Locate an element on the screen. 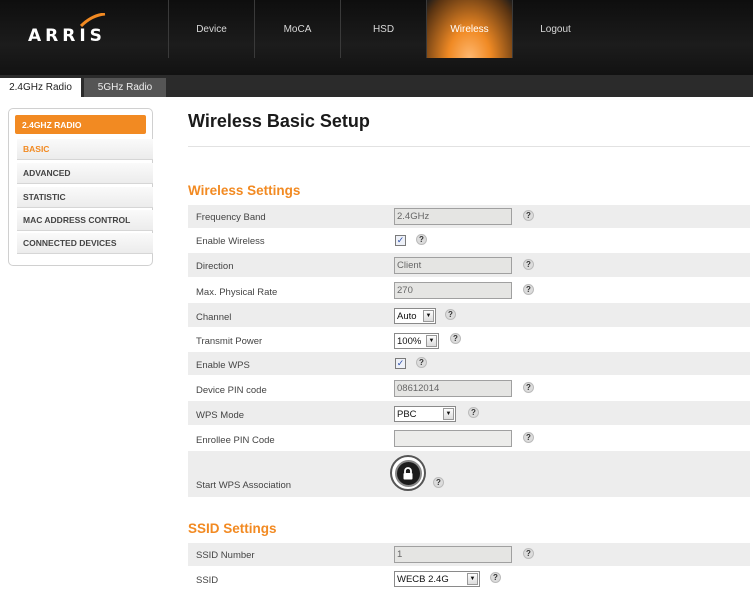  arris-swoosh-icon is located at coordinates (93, 20).